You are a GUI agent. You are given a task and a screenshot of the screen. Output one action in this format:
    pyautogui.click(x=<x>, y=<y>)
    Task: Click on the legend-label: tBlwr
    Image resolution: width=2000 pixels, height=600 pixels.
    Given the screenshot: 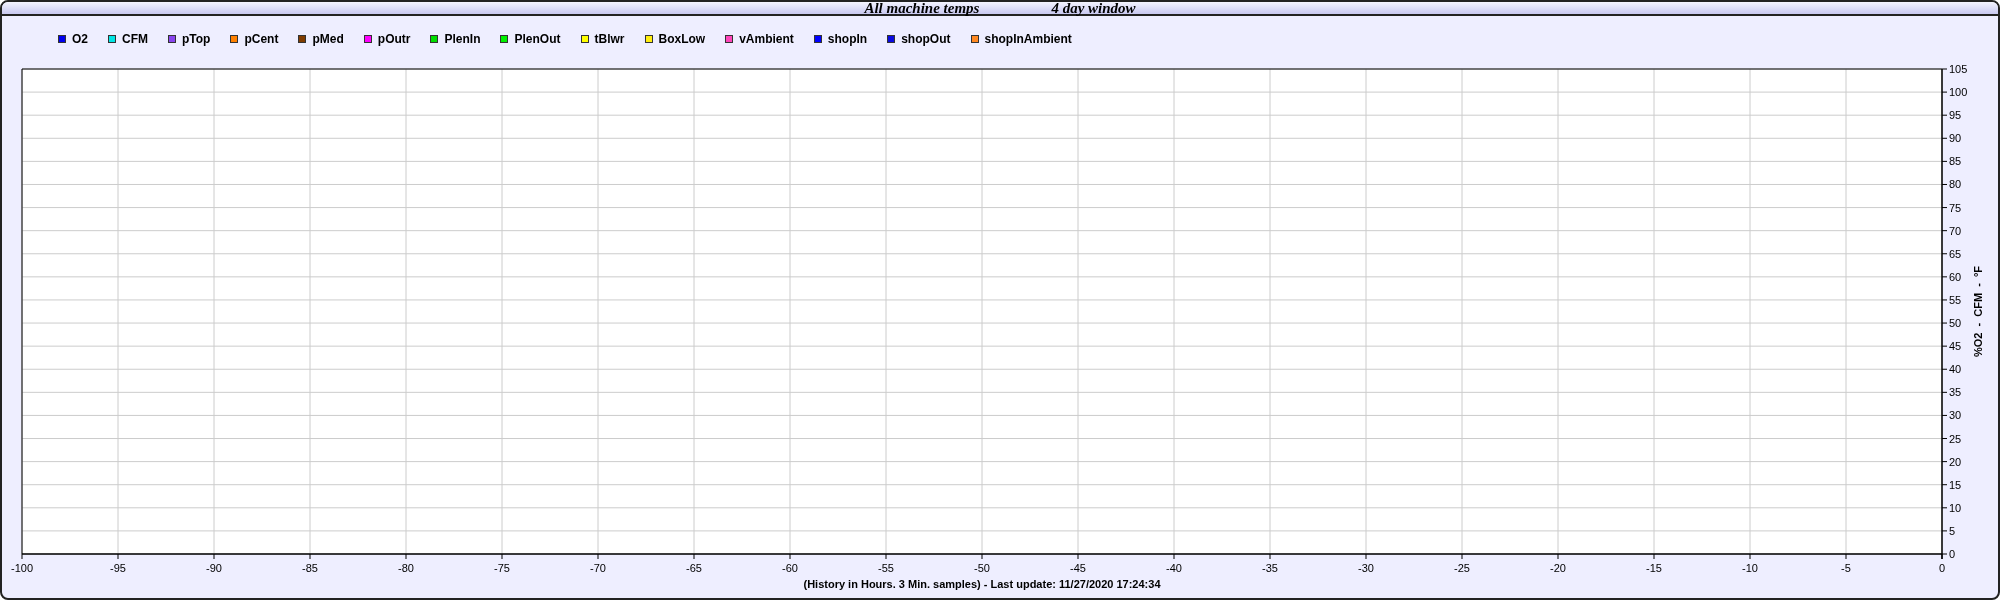 What is the action you would take?
    pyautogui.click(x=609, y=39)
    